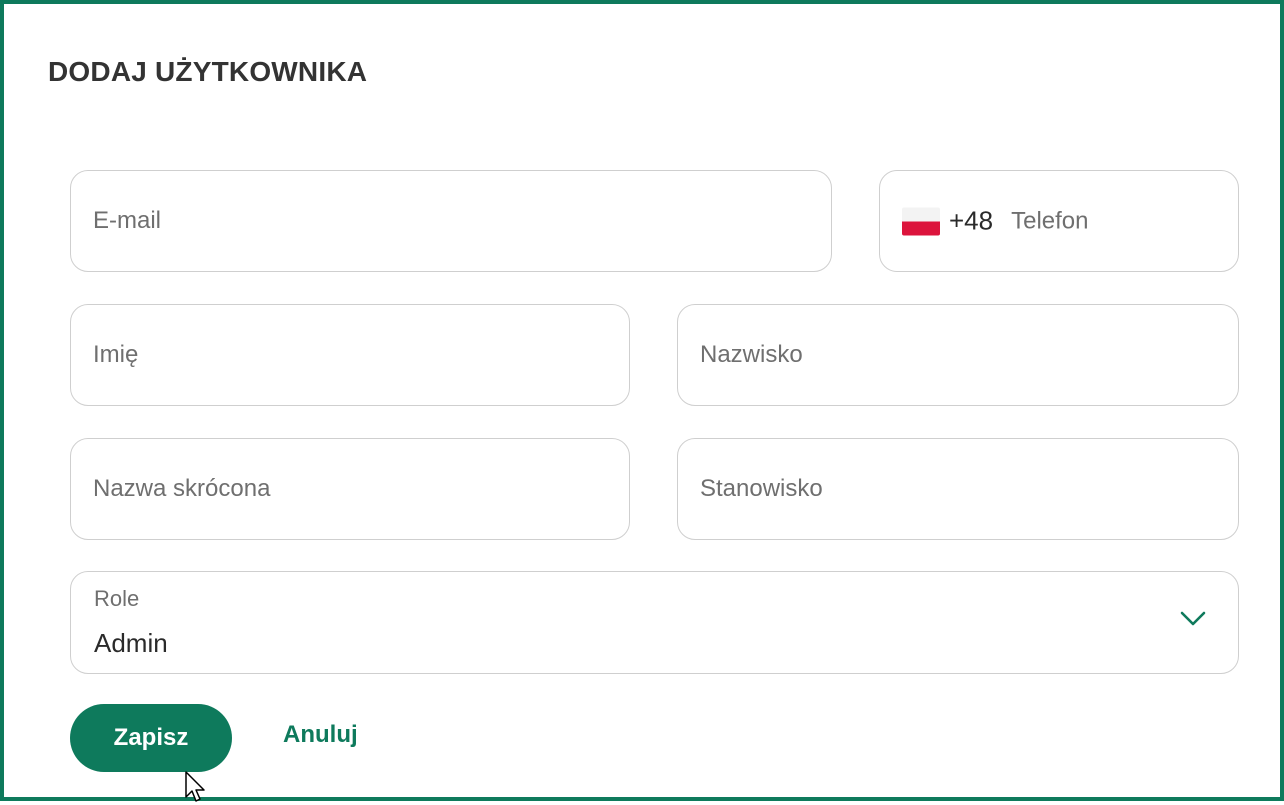  What do you see at coordinates (131, 643) in the screenshot?
I see `role-value: Admin` at bounding box center [131, 643].